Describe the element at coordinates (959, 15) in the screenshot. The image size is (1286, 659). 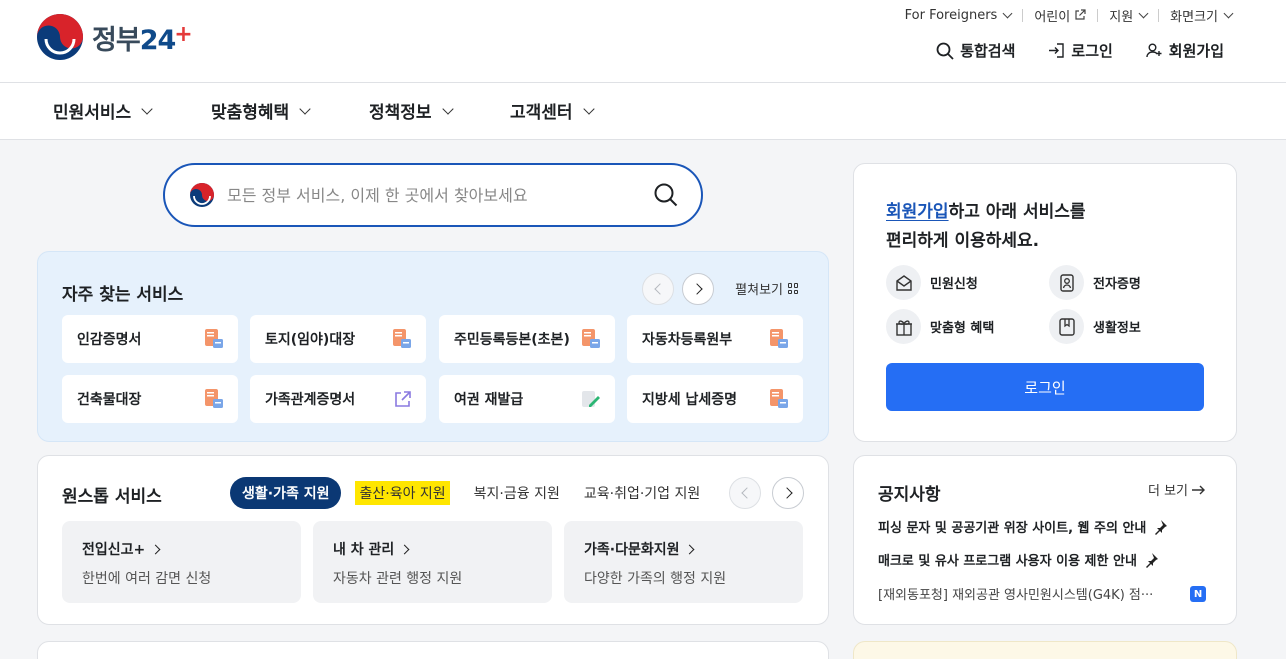
I see `util-for-foreigners: For Foreigners` at that location.